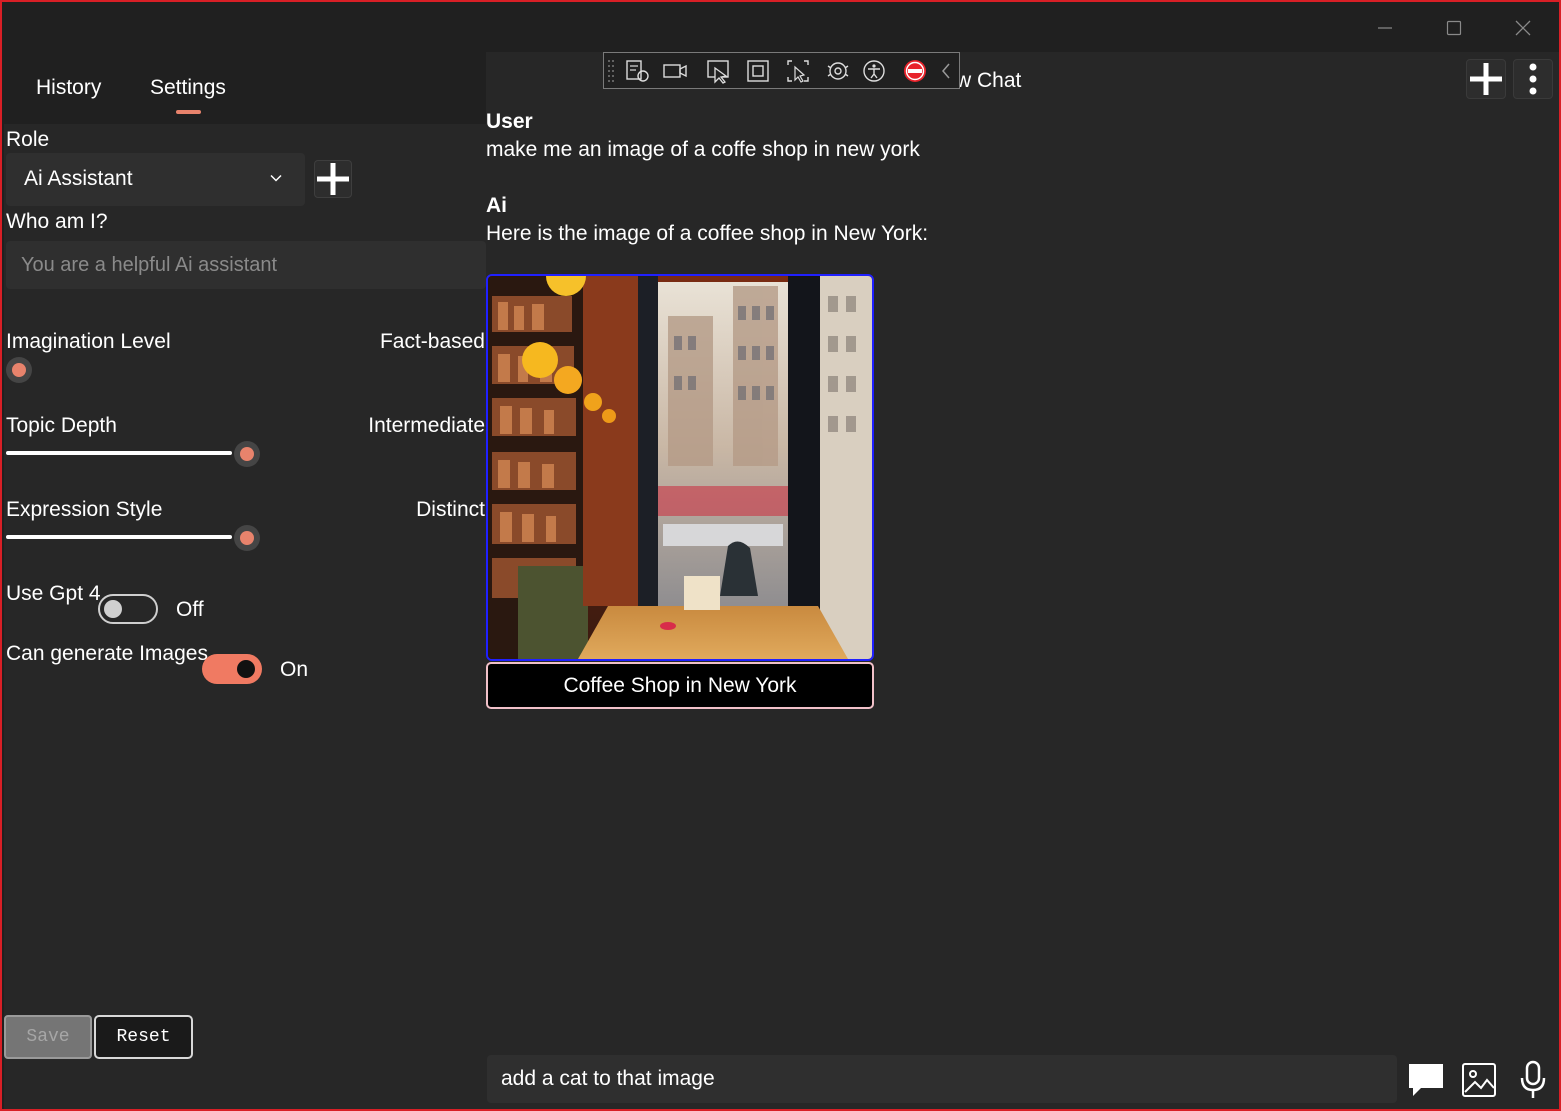  I want to click on save-button: Save, so click(48, 1037).